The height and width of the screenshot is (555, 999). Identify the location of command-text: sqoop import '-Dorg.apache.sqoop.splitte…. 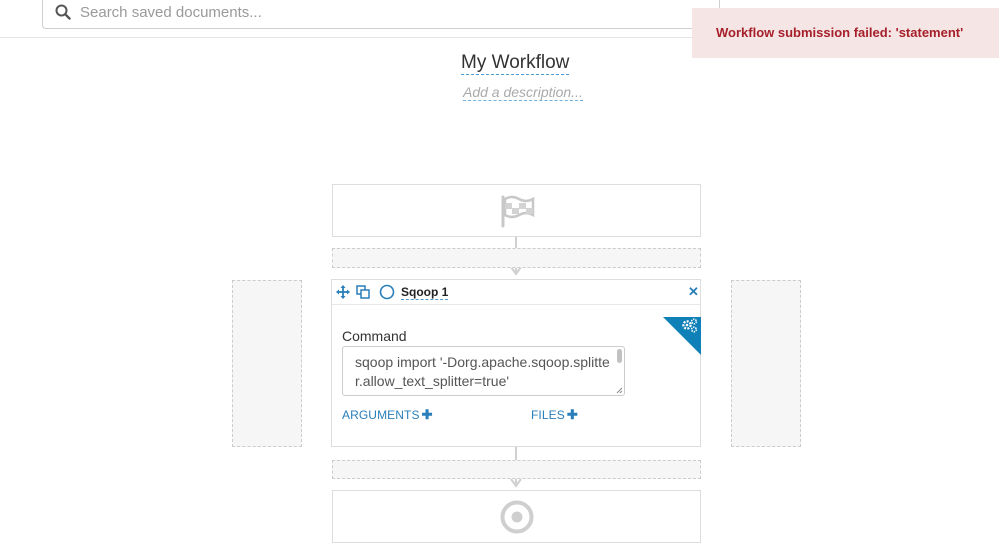
(482, 371).